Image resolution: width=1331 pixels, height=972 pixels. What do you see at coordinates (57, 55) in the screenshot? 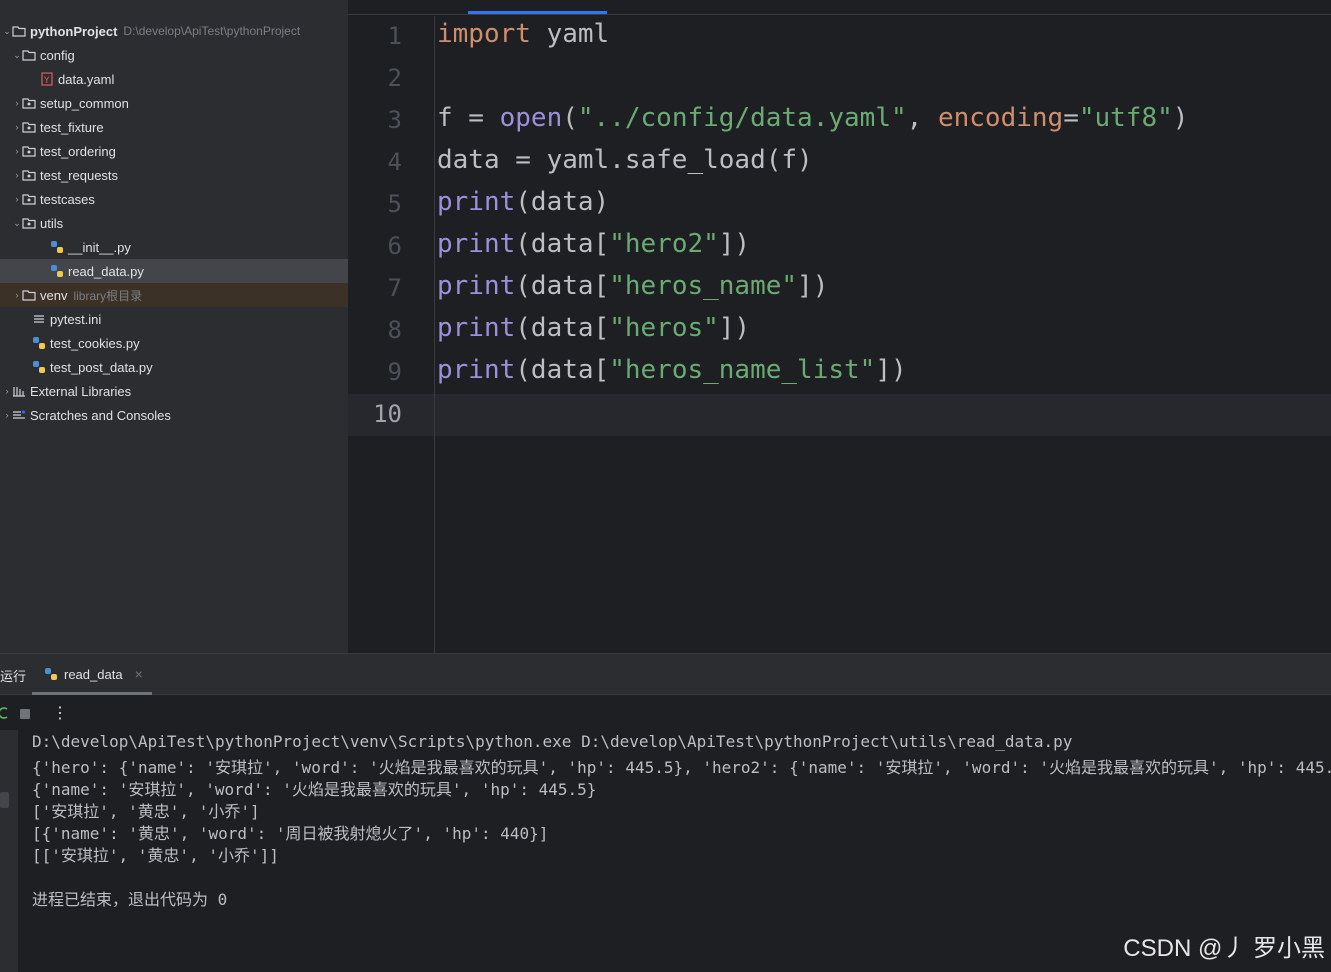
I see `tree-item-label: config` at bounding box center [57, 55].